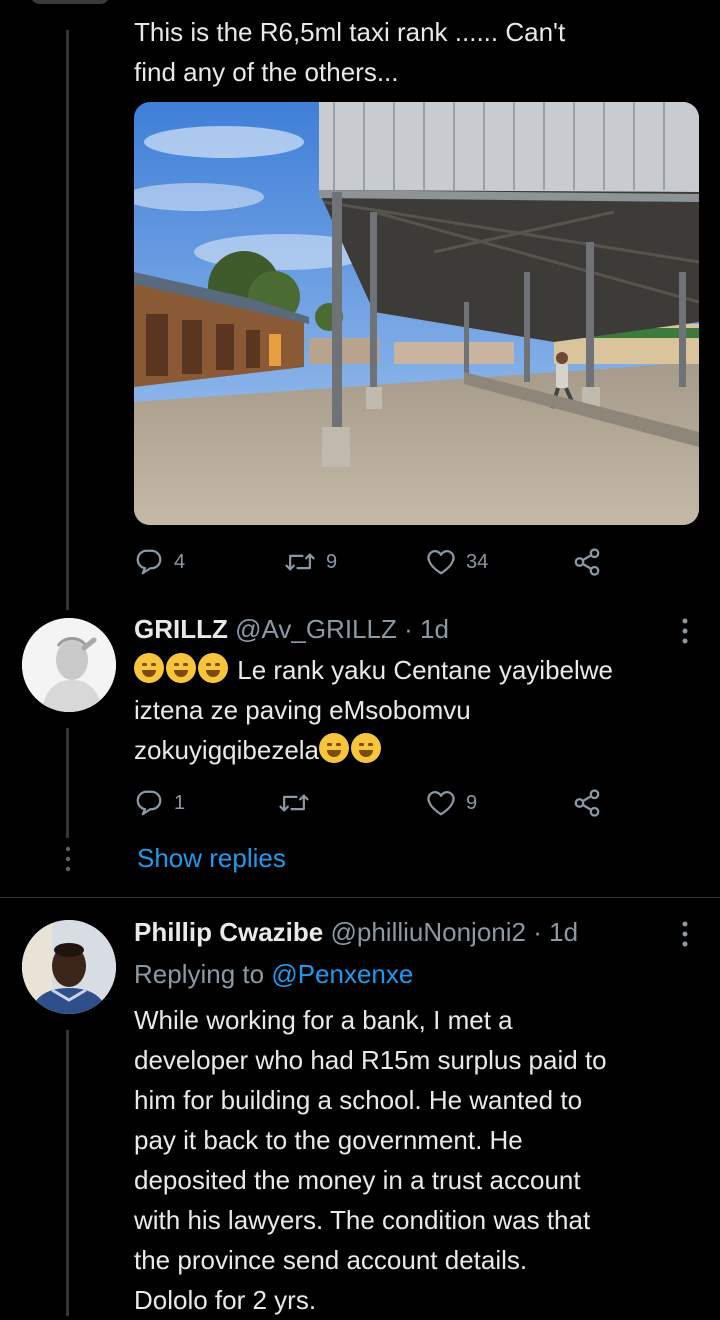 This screenshot has height=1320, width=720. I want to click on reply-count: 1, so click(180, 802).